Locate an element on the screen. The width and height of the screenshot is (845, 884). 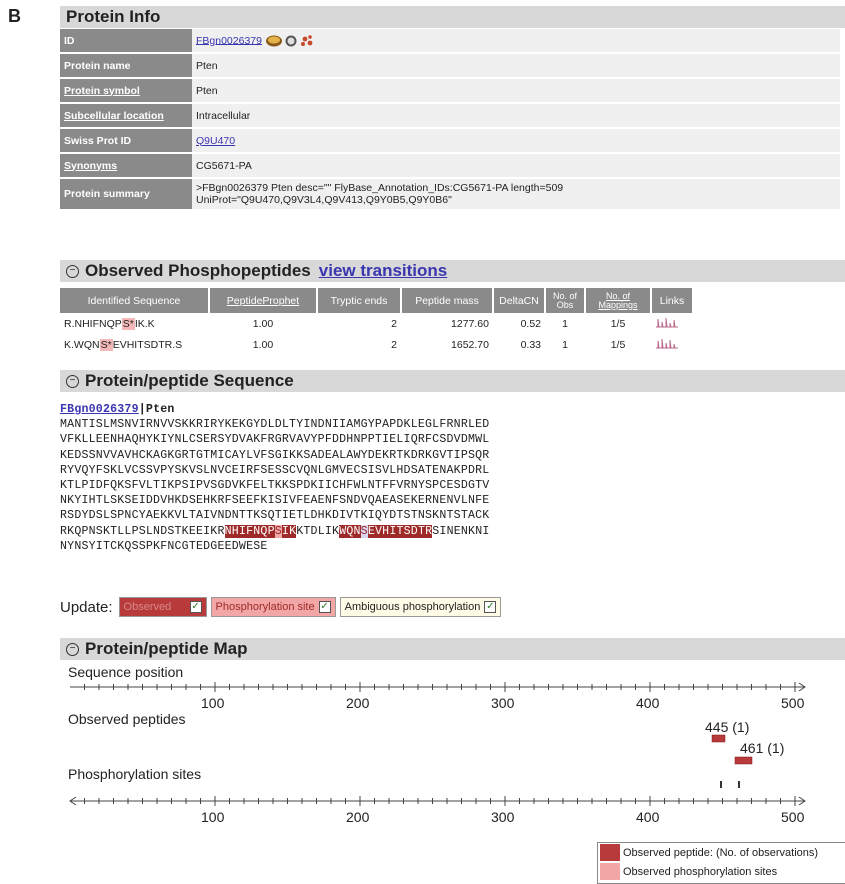
peptide-map-svg is located at coordinates (437, 744).